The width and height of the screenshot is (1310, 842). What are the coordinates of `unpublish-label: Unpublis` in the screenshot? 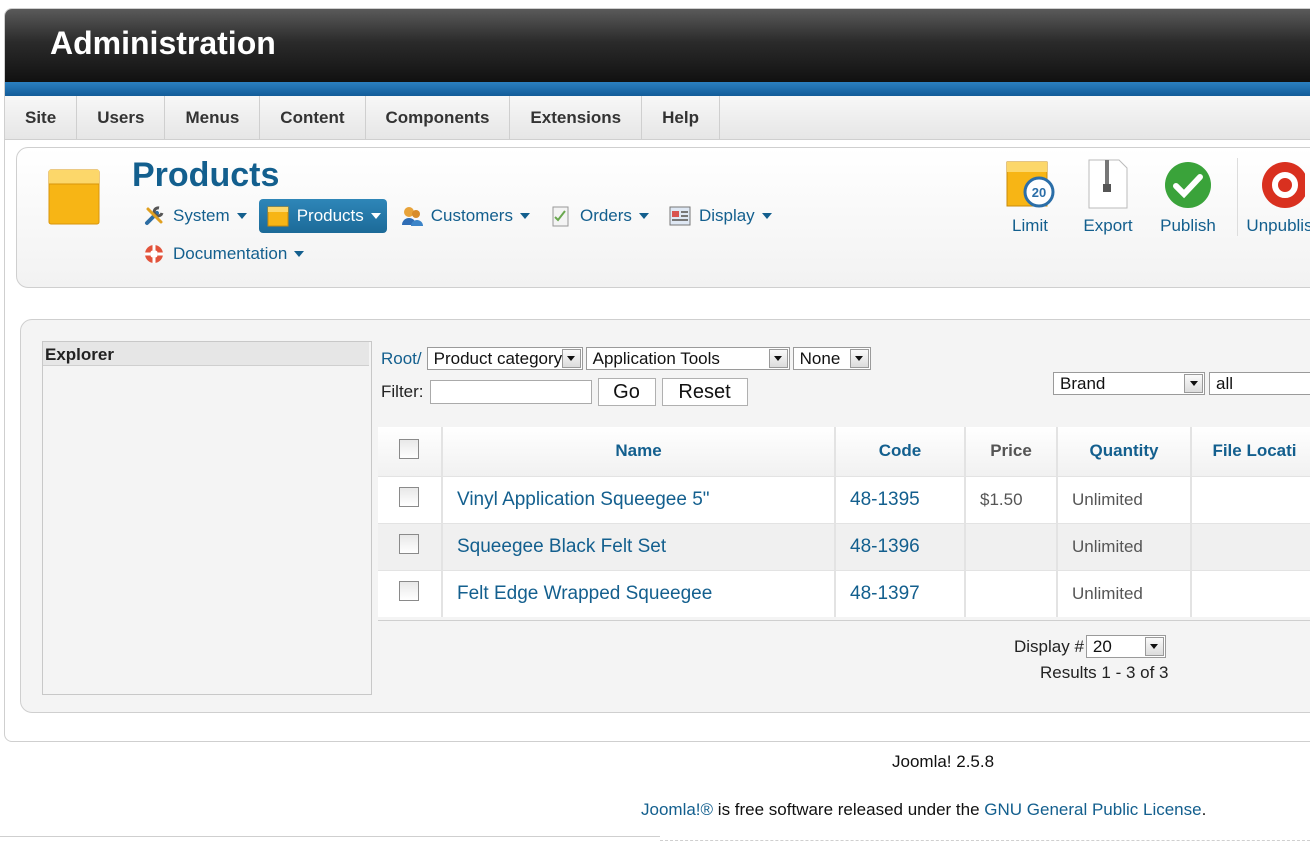 It's located at (1278, 225).